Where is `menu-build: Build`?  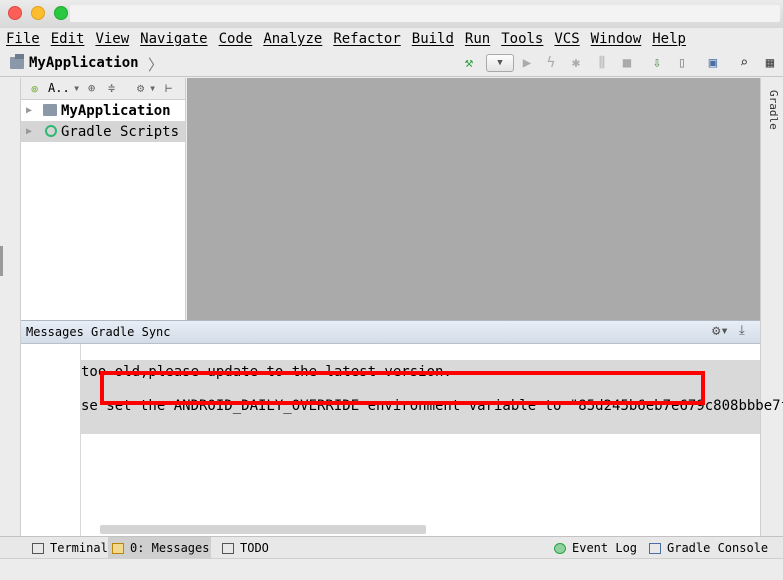
menu-build: Build is located at coordinates (433, 39).